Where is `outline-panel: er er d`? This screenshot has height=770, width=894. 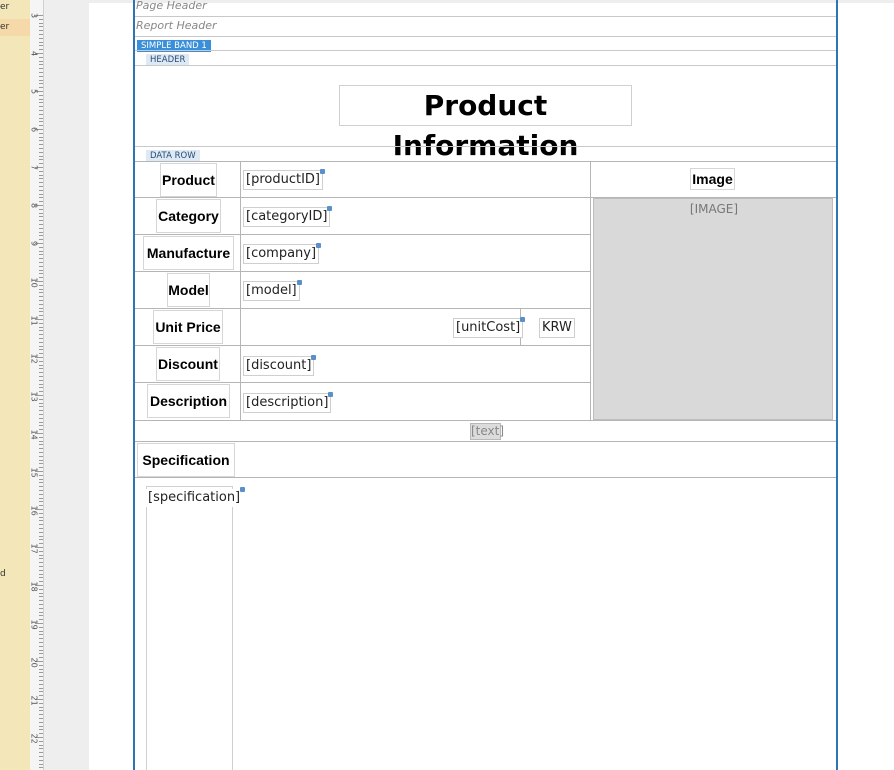
outline-panel: er er d is located at coordinates (15, 385).